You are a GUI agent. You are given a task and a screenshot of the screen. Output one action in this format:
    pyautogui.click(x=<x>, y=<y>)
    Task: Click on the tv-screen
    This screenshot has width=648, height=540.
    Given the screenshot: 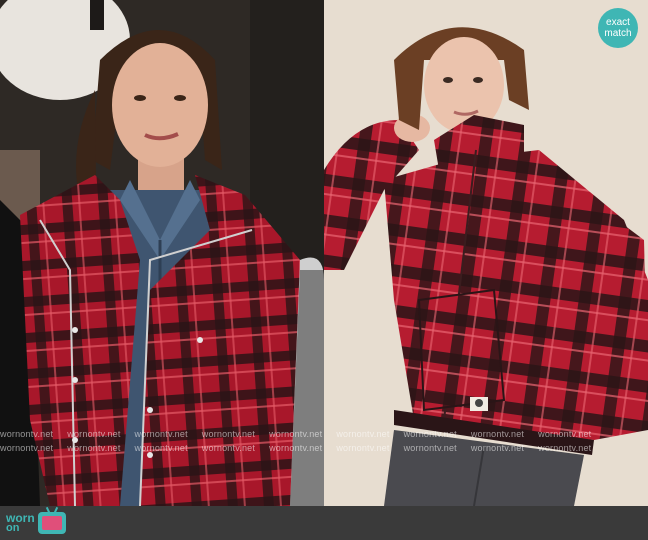 What is the action you would take?
    pyautogui.click(x=51, y=523)
    